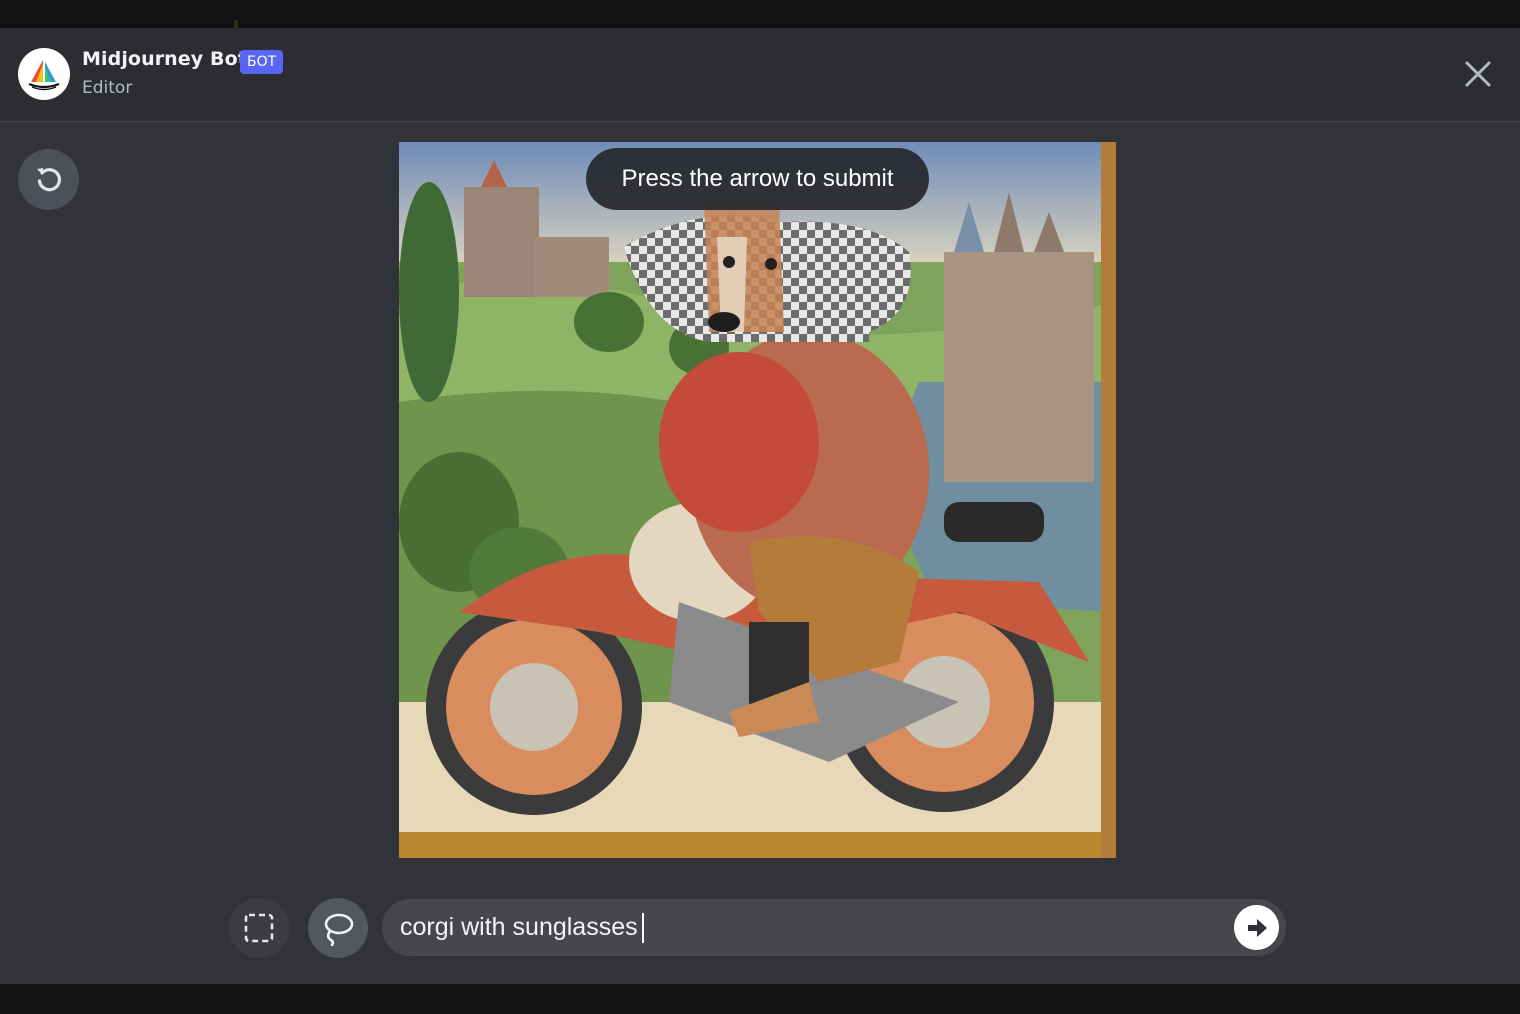  Describe the element at coordinates (643, 928) in the screenshot. I see `text-caret` at that location.